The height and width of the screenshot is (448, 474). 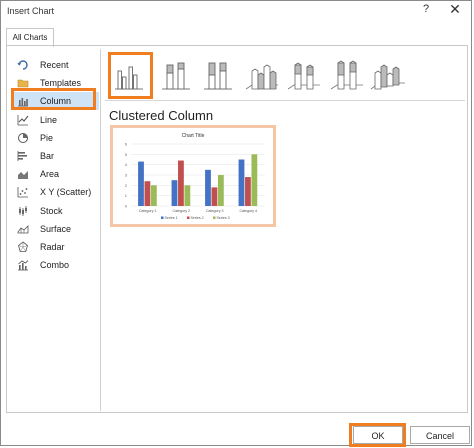 What do you see at coordinates (47, 155) in the screenshot?
I see `sidebar-item-label: Bar` at bounding box center [47, 155].